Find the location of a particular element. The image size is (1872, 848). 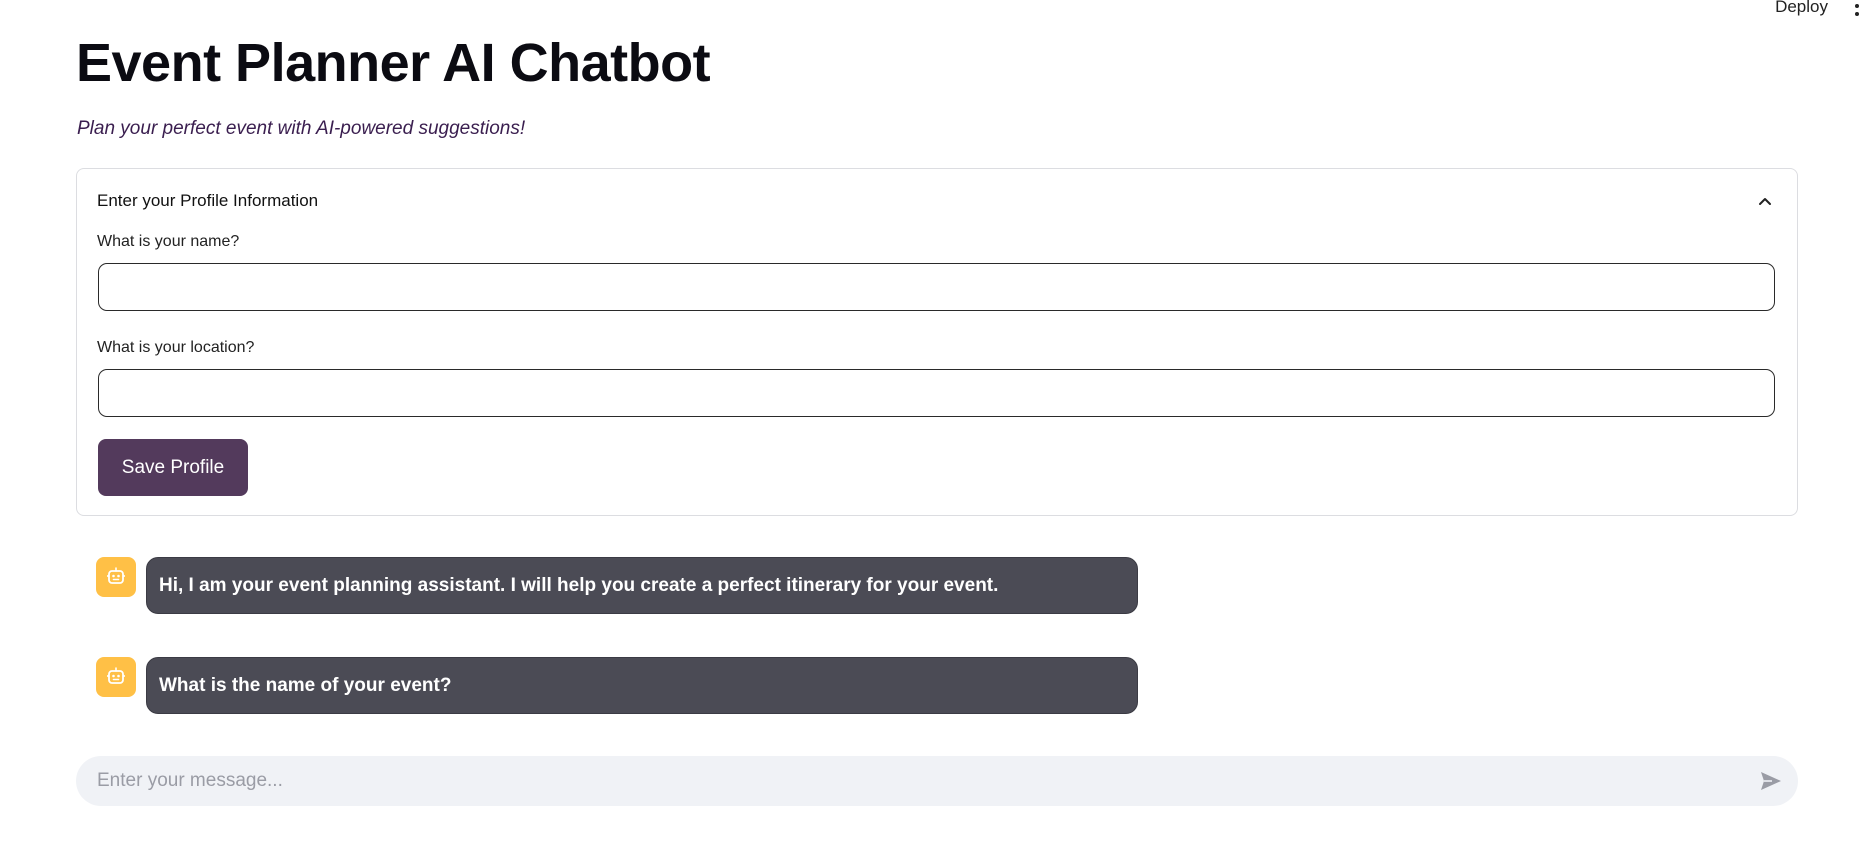

main-menu-icon is located at coordinates (1857, 8).